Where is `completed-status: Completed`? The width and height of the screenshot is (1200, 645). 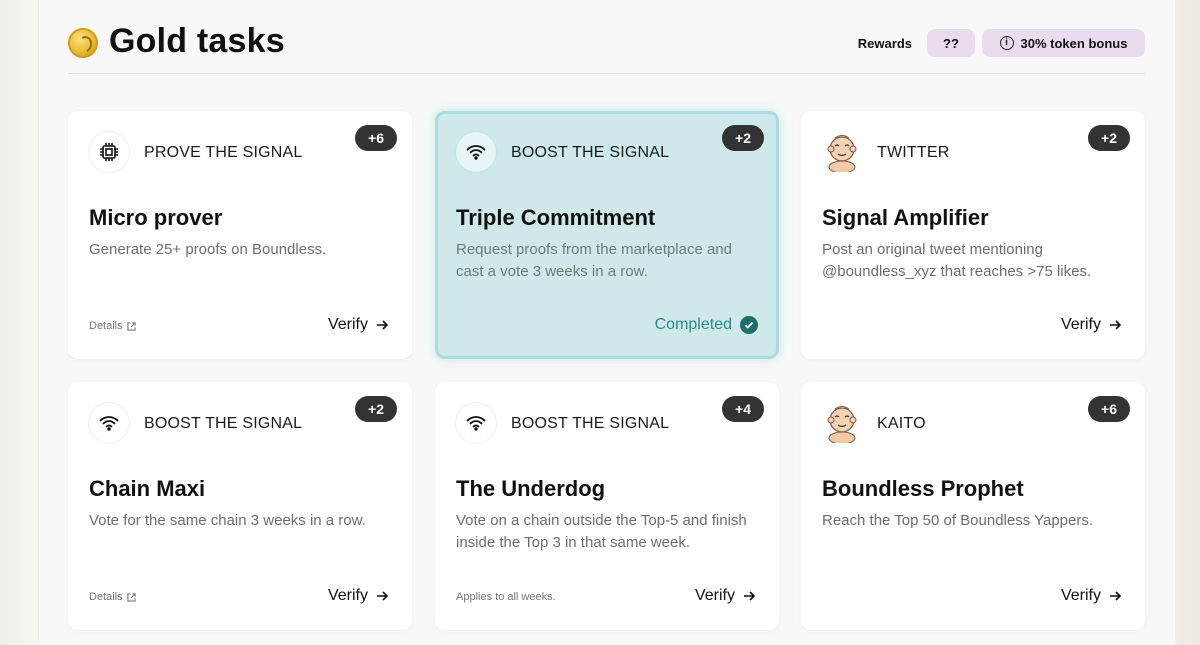
completed-status: Completed is located at coordinates (706, 325).